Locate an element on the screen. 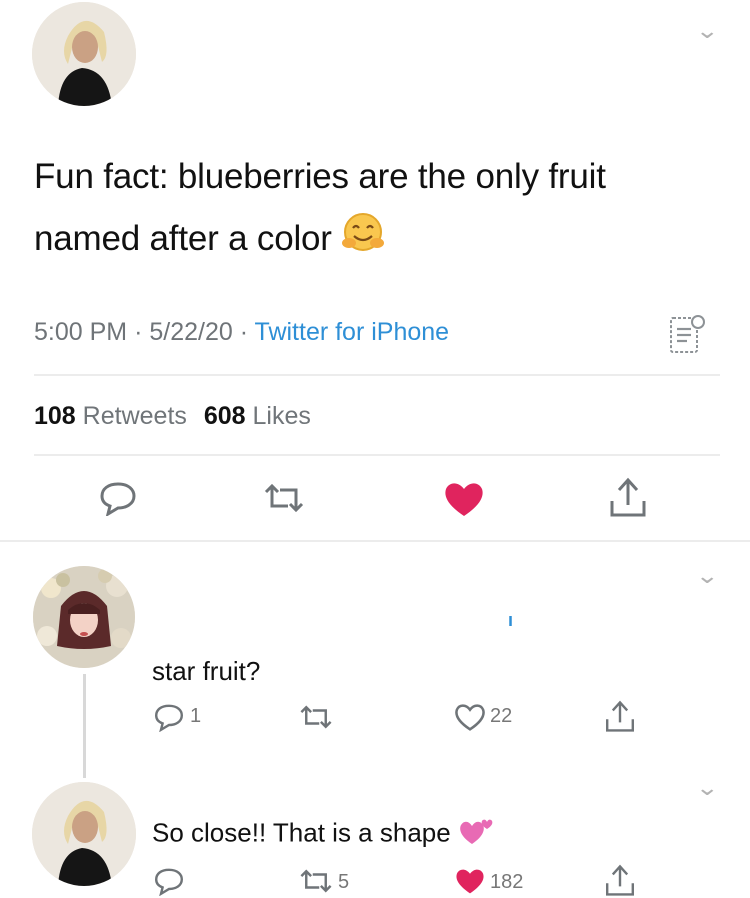 The width and height of the screenshot is (750, 898). reply2-retweet-count: 5 is located at coordinates (344, 882).